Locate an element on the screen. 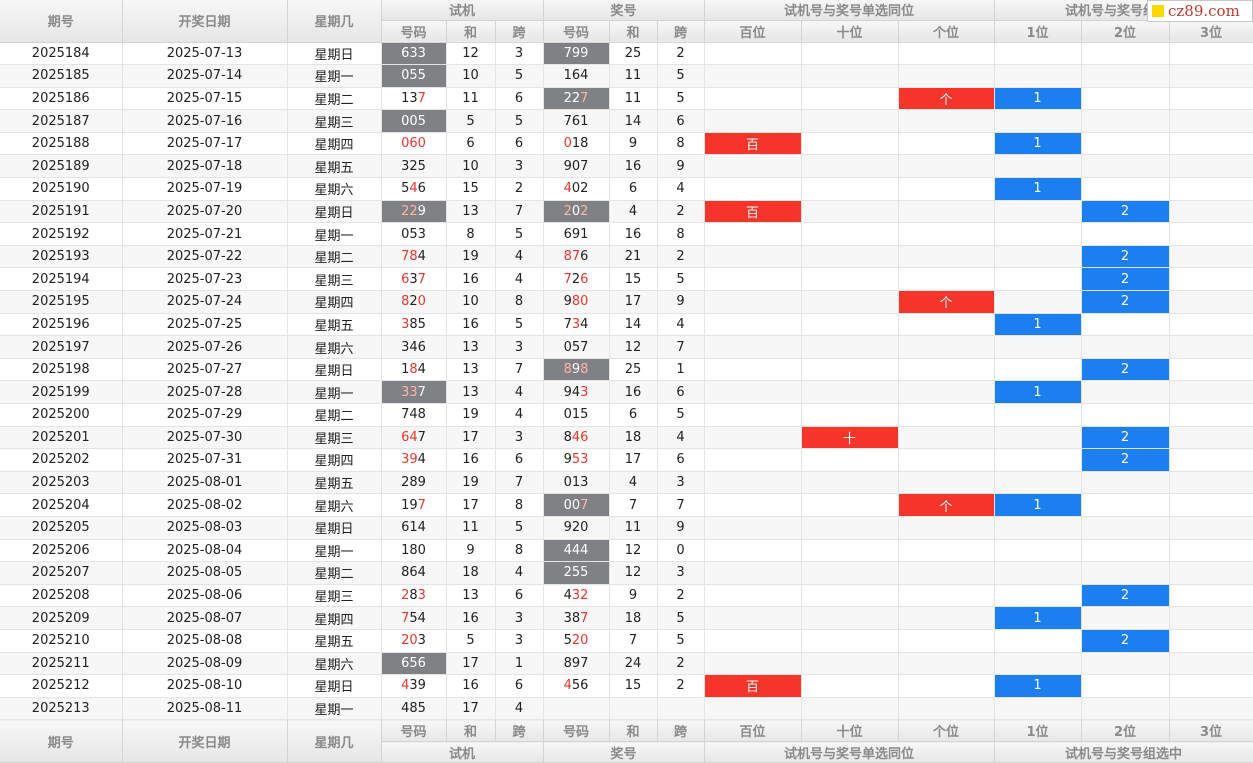  site-logo: cz89.com is located at coordinates (1200, 11).